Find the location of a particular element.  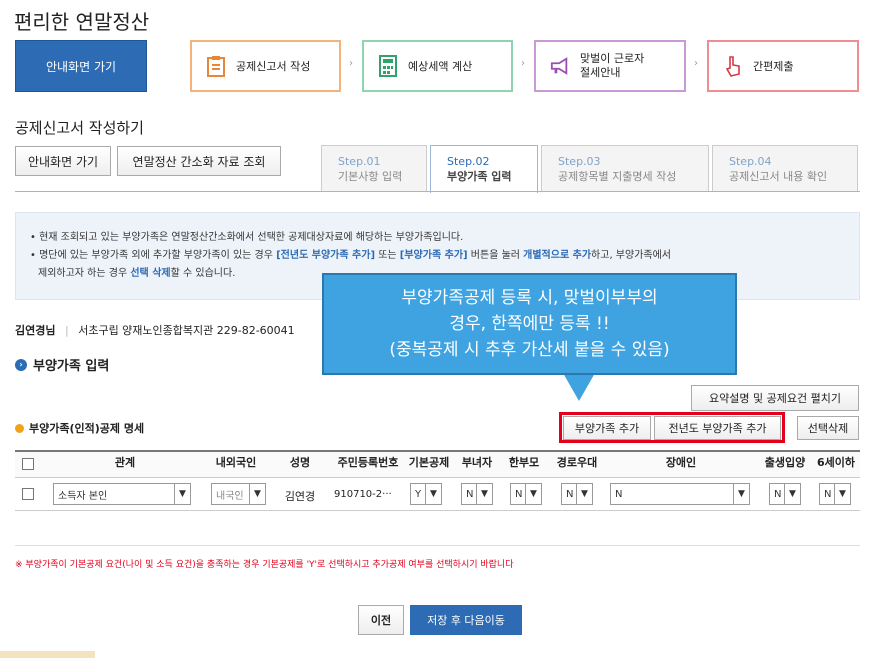

page-title: 편리한 연말정산 is located at coordinates (82, 22).